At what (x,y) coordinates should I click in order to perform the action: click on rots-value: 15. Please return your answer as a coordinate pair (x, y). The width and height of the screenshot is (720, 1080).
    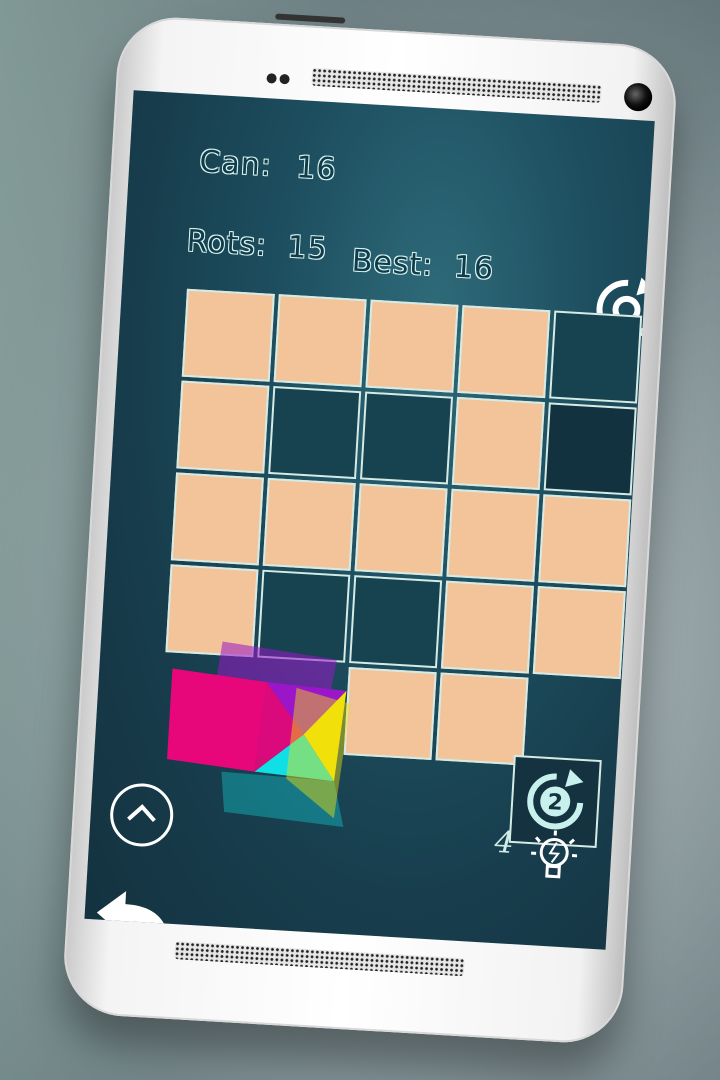
    Looking at the image, I should click on (307, 248).